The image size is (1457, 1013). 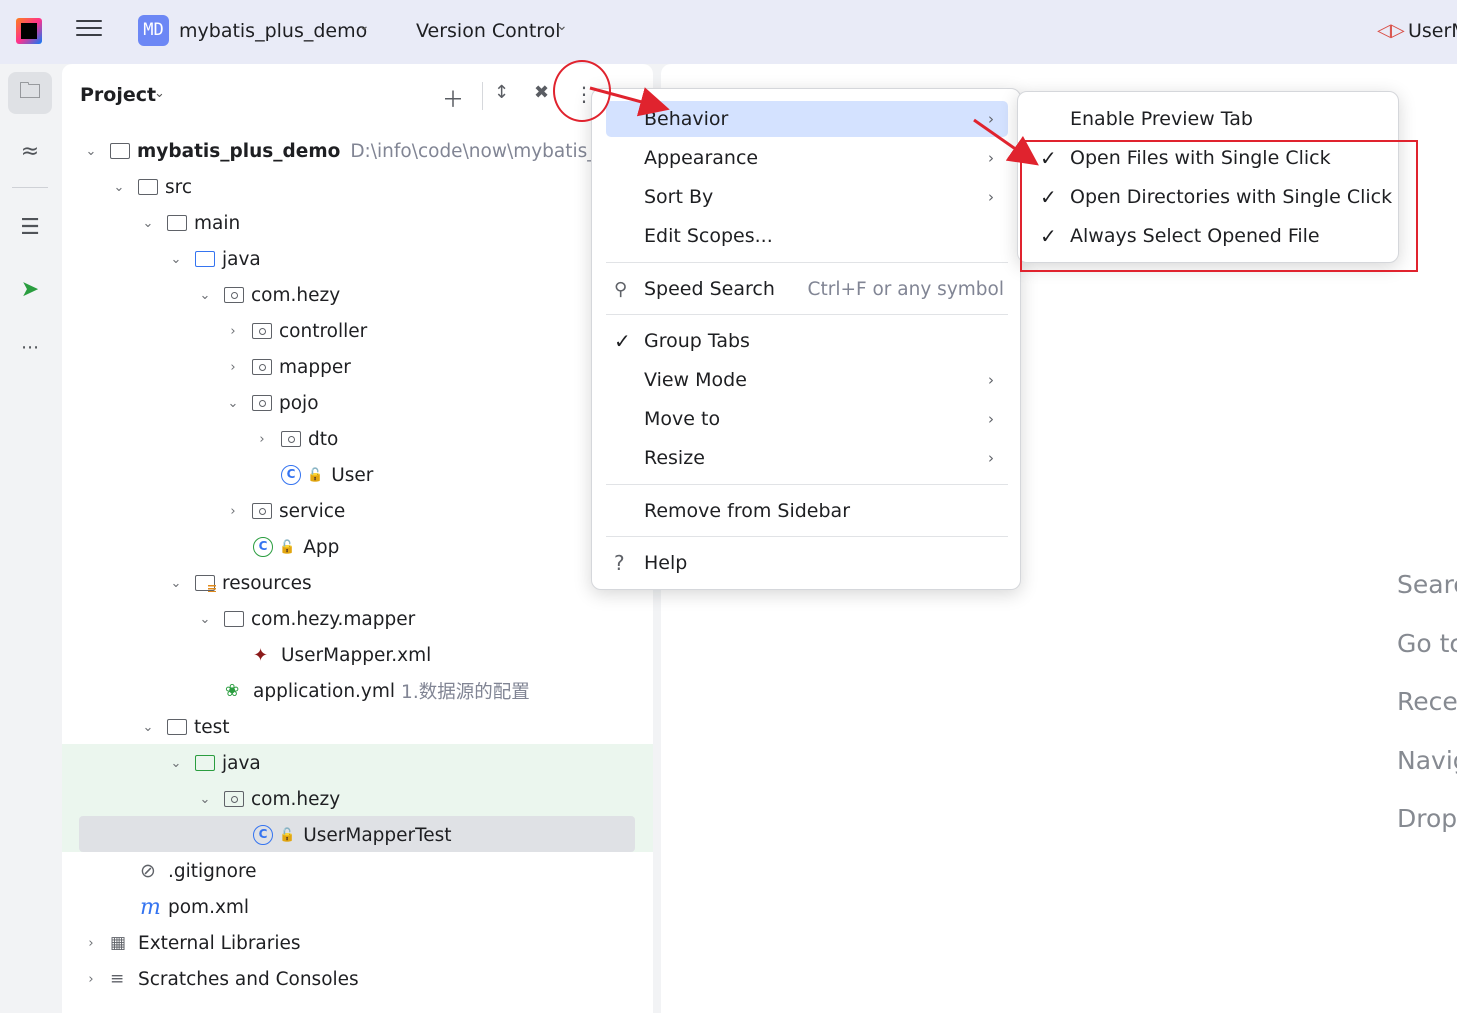 What do you see at coordinates (807, 419) in the screenshot?
I see `menu-item-move-to: Move to ›` at bounding box center [807, 419].